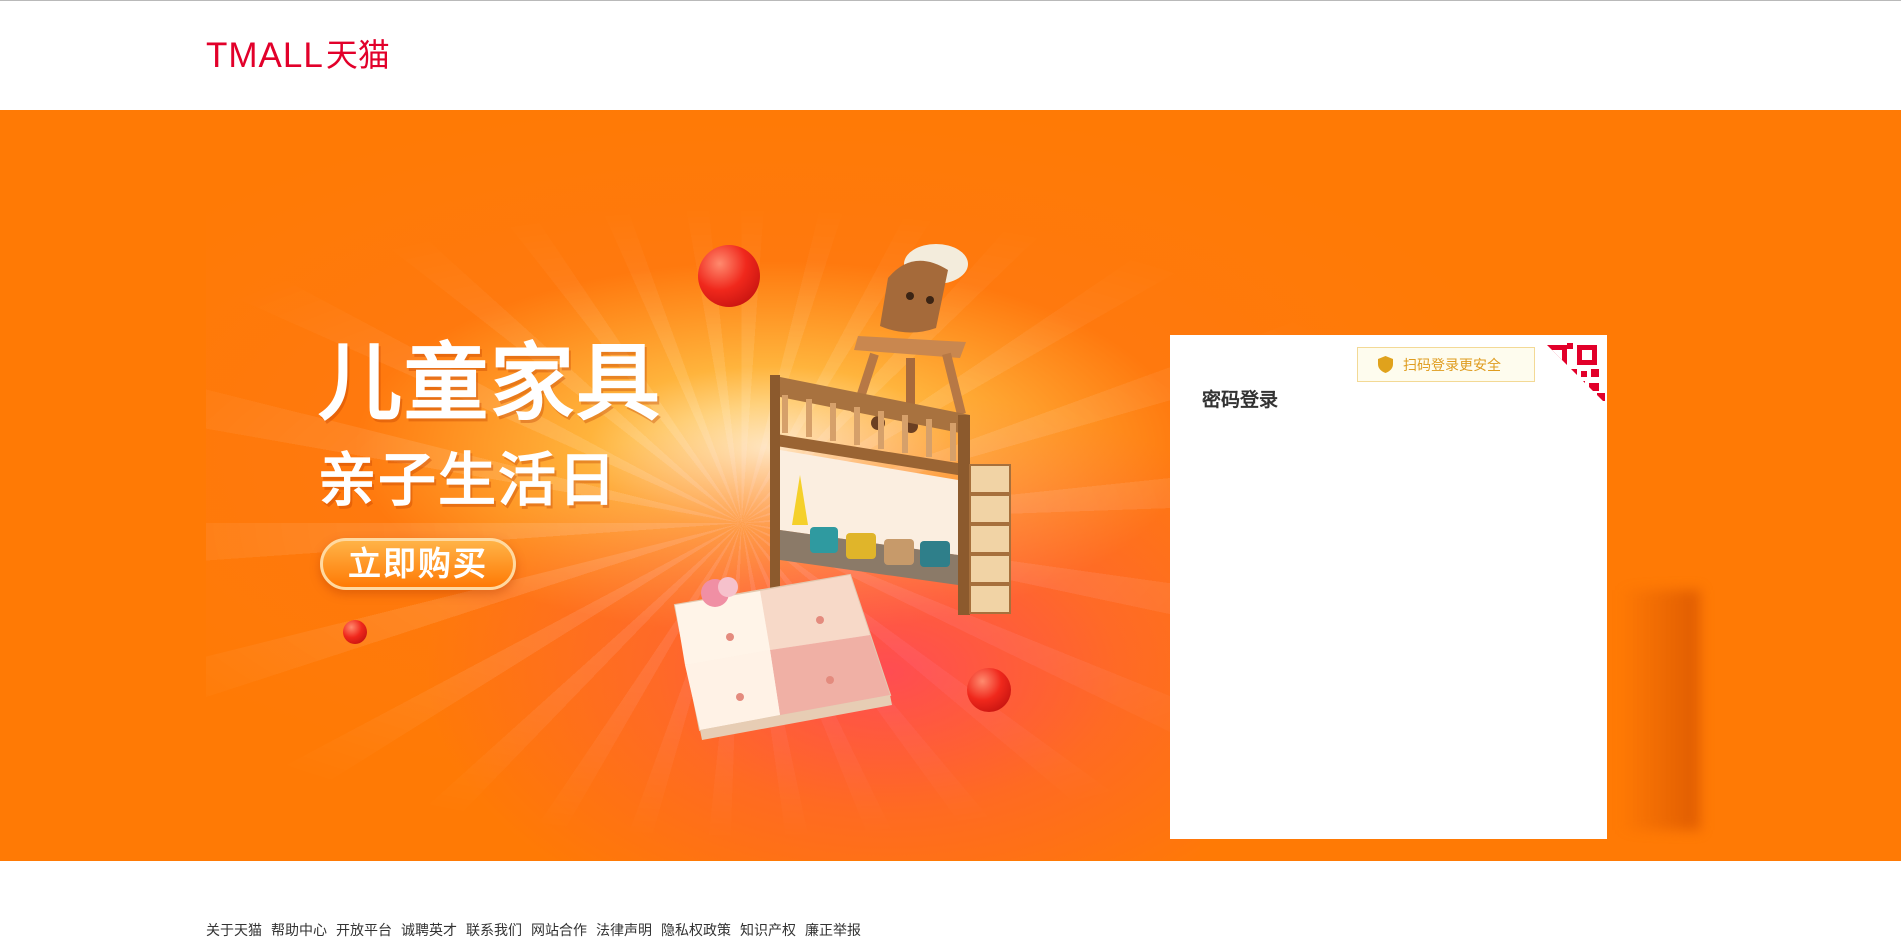 Image resolution: width=1901 pixels, height=941 pixels. Describe the element at coordinates (1452, 365) in the screenshot. I see `qr-tip-text: 扫码登录更安全` at that location.